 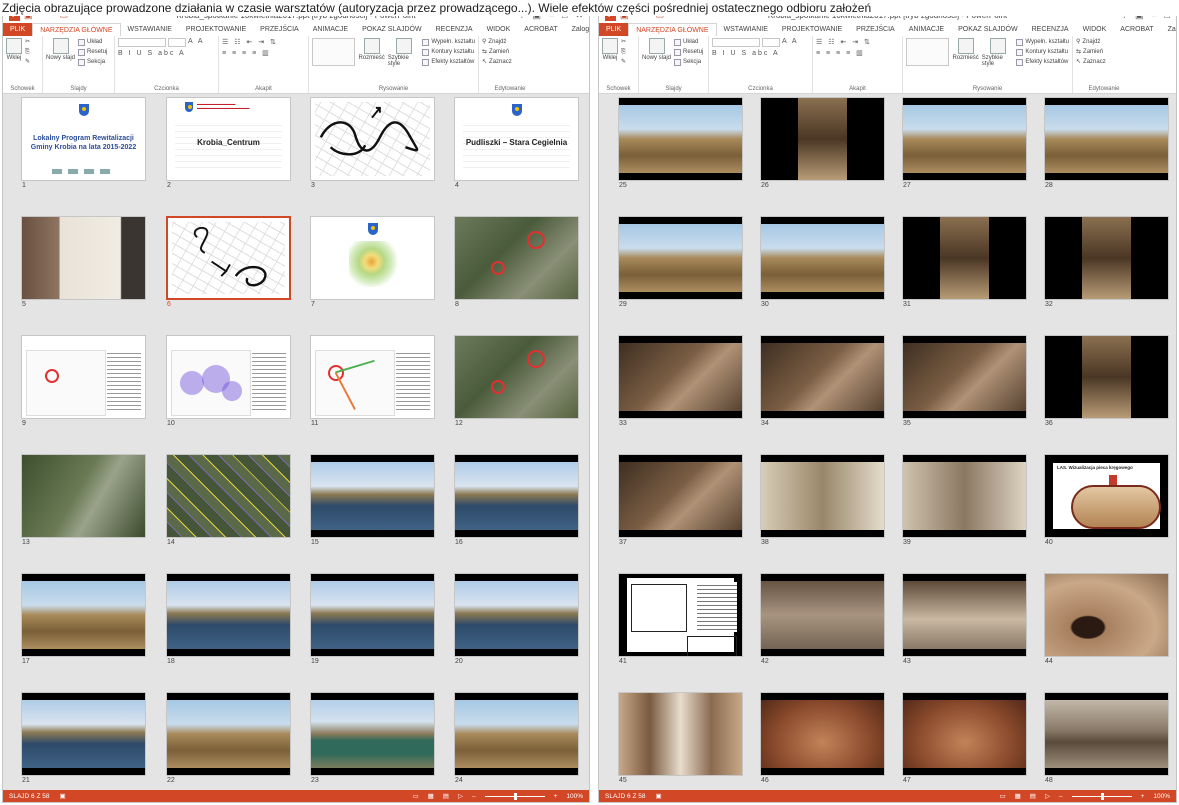 I want to click on slide-thumbnail: 41, so click(x=680, y=620).